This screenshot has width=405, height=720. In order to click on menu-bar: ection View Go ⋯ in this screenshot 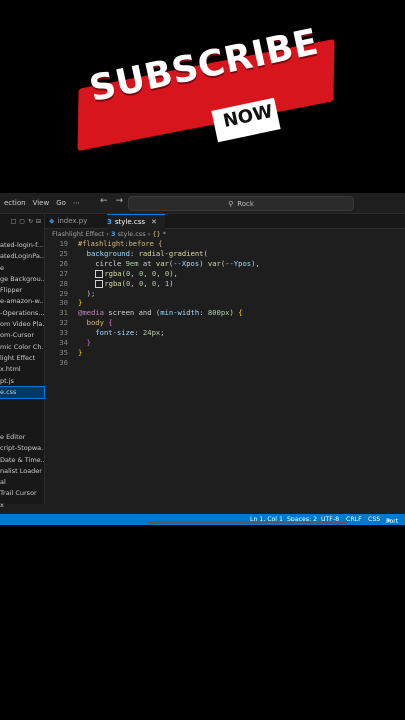, I will do `click(41, 203)`.